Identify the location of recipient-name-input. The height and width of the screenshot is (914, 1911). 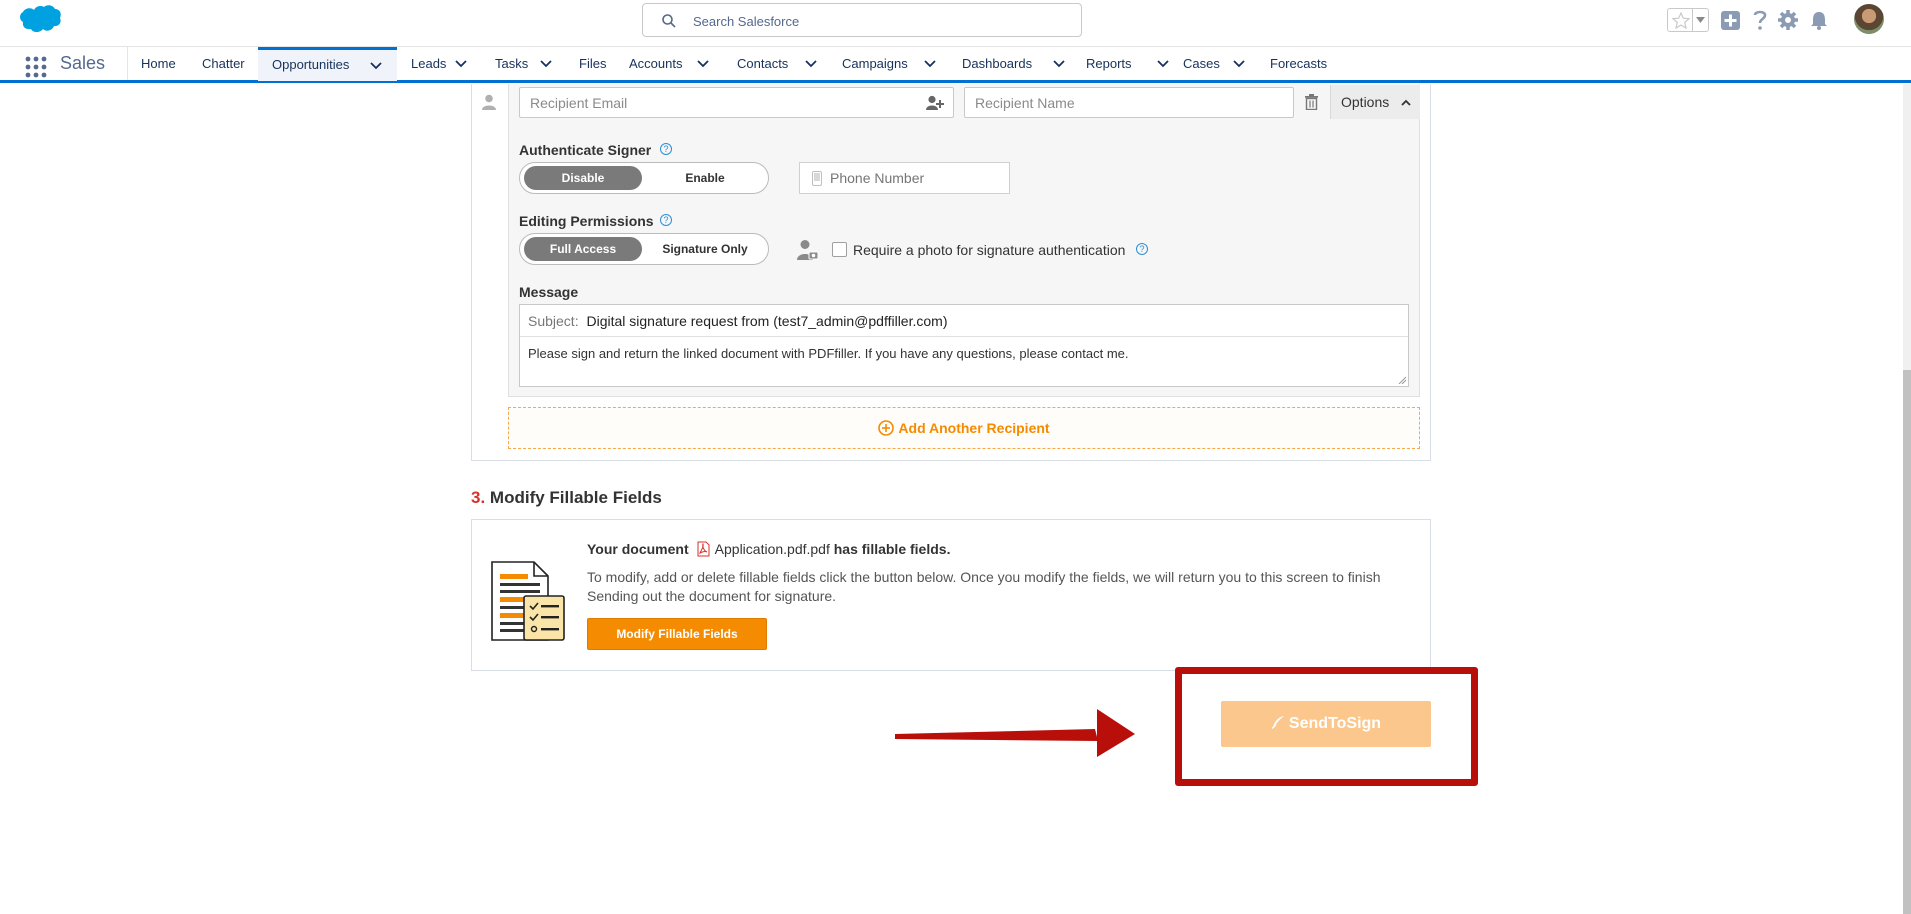
(1129, 102).